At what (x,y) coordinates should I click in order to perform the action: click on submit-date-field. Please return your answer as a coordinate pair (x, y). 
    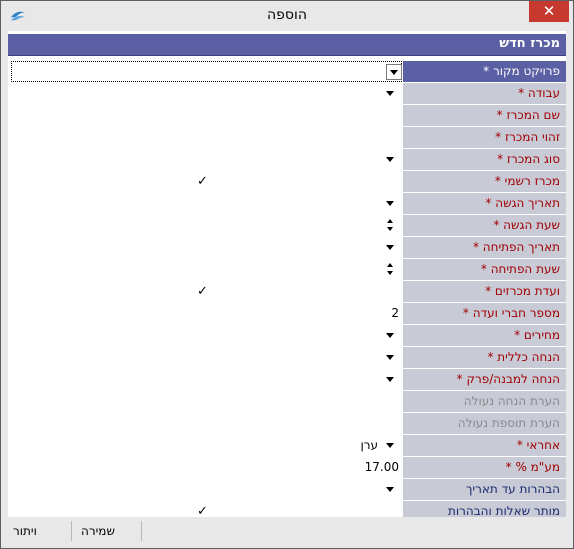
    Looking at the image, I should click on (205, 203).